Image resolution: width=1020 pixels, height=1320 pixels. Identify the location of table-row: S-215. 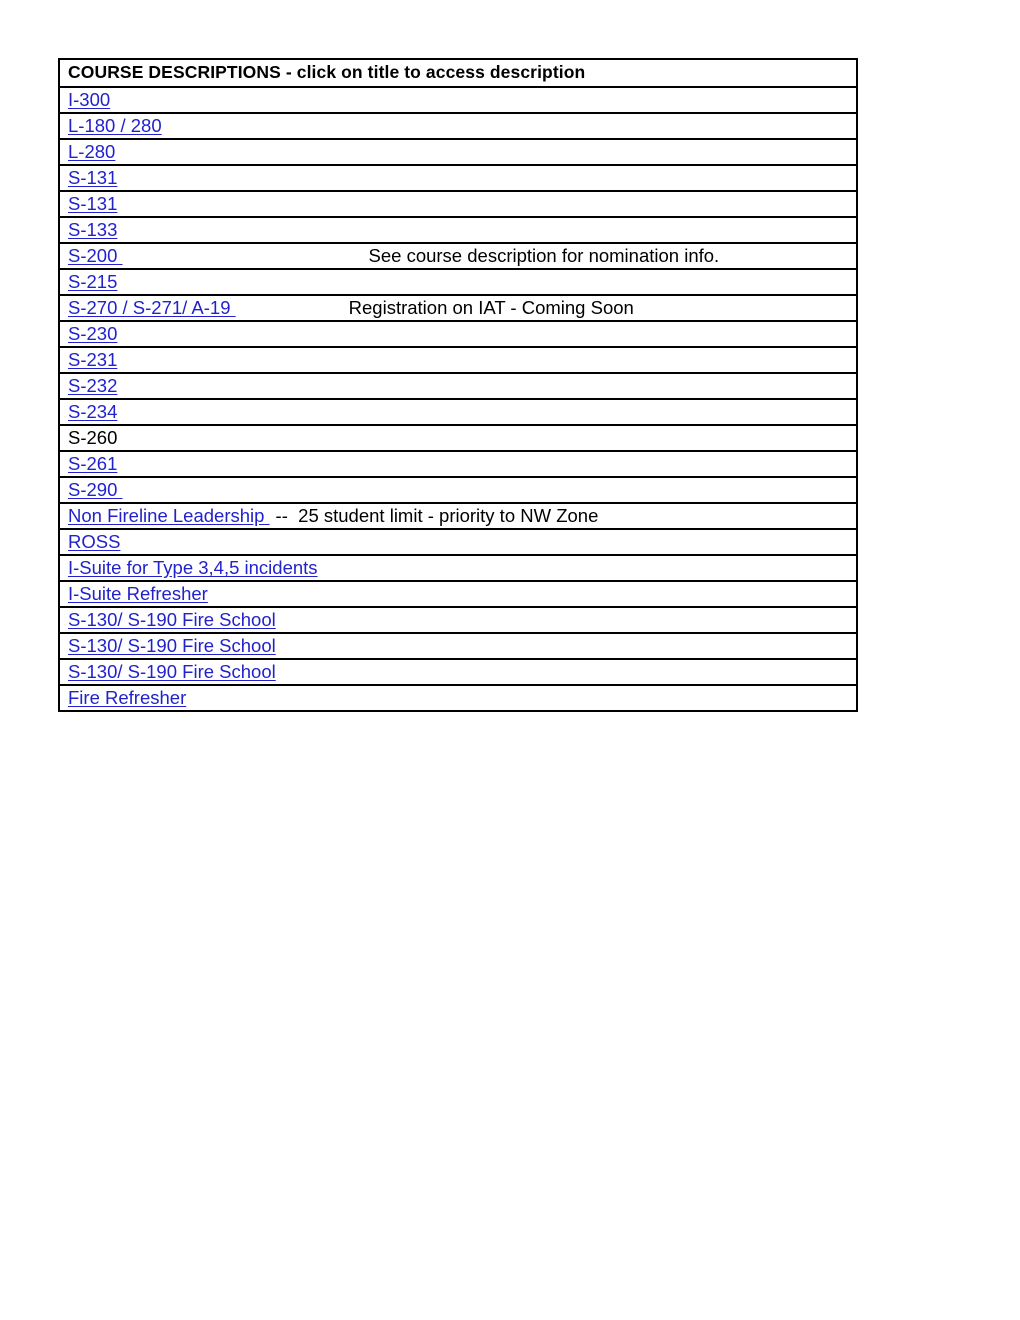
(458, 282).